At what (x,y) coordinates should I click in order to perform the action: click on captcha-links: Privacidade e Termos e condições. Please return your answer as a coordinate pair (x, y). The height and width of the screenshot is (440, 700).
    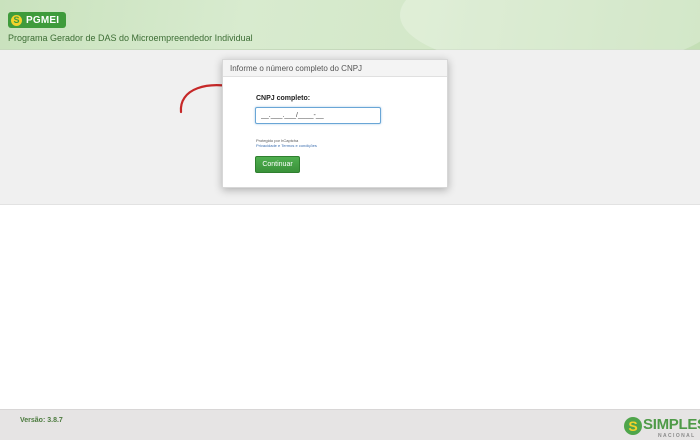
    Looking at the image, I should click on (286, 145).